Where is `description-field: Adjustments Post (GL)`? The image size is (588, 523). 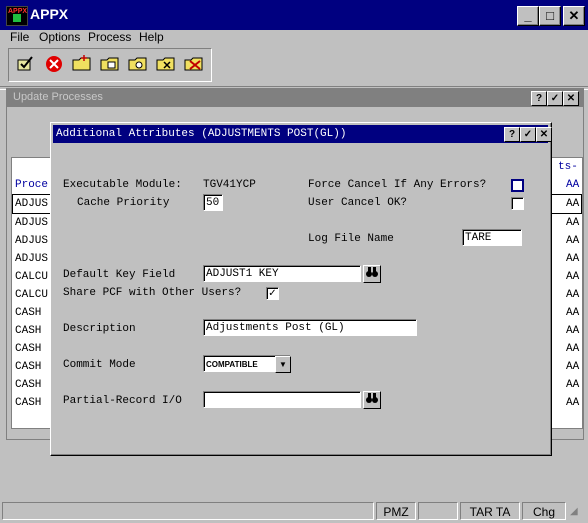
description-field: Adjustments Post (GL) is located at coordinates (310, 327).